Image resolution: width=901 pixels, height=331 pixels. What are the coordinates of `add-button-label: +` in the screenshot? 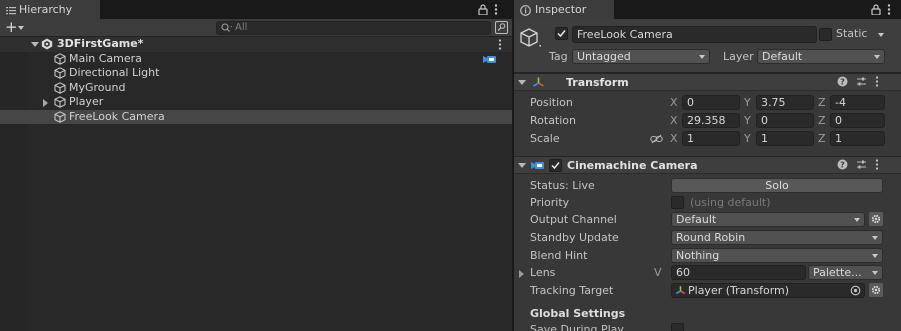 It's located at (11, 27).